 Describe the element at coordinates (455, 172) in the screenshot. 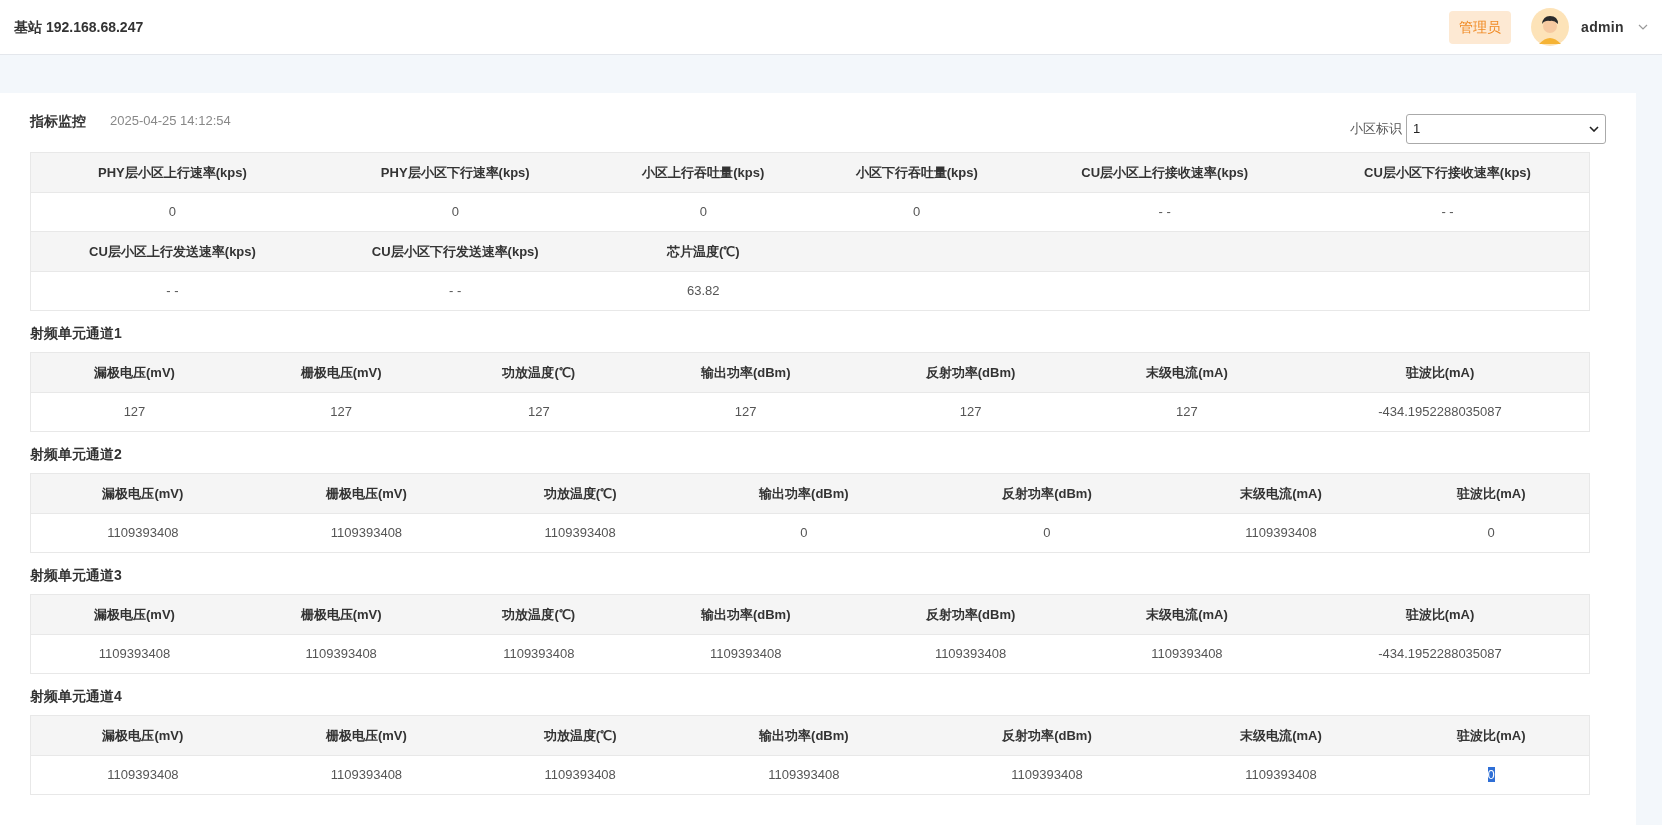

I see `column-header: PHY层小区下行速率(kps)` at that location.